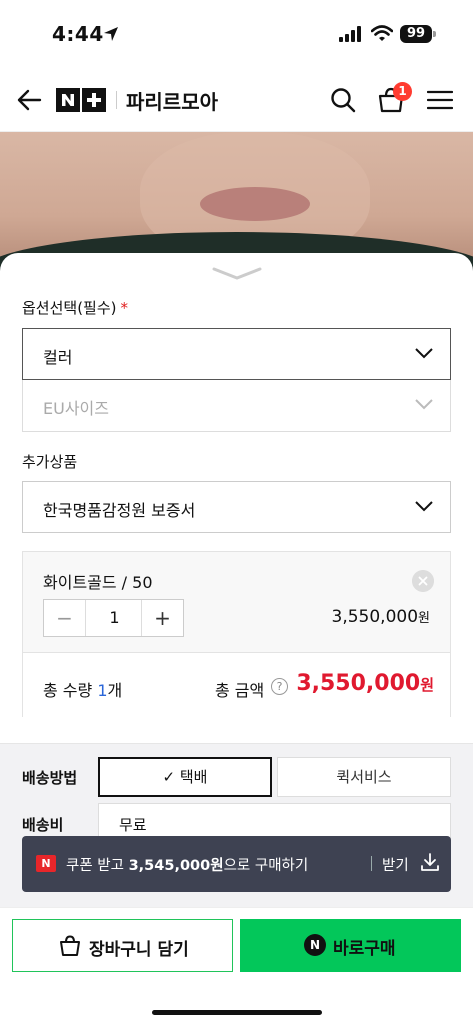 Image resolution: width=473 pixels, height=1024 pixels. Describe the element at coordinates (364, 949) in the screenshot. I see `buy-now-label: 바로구매` at that location.